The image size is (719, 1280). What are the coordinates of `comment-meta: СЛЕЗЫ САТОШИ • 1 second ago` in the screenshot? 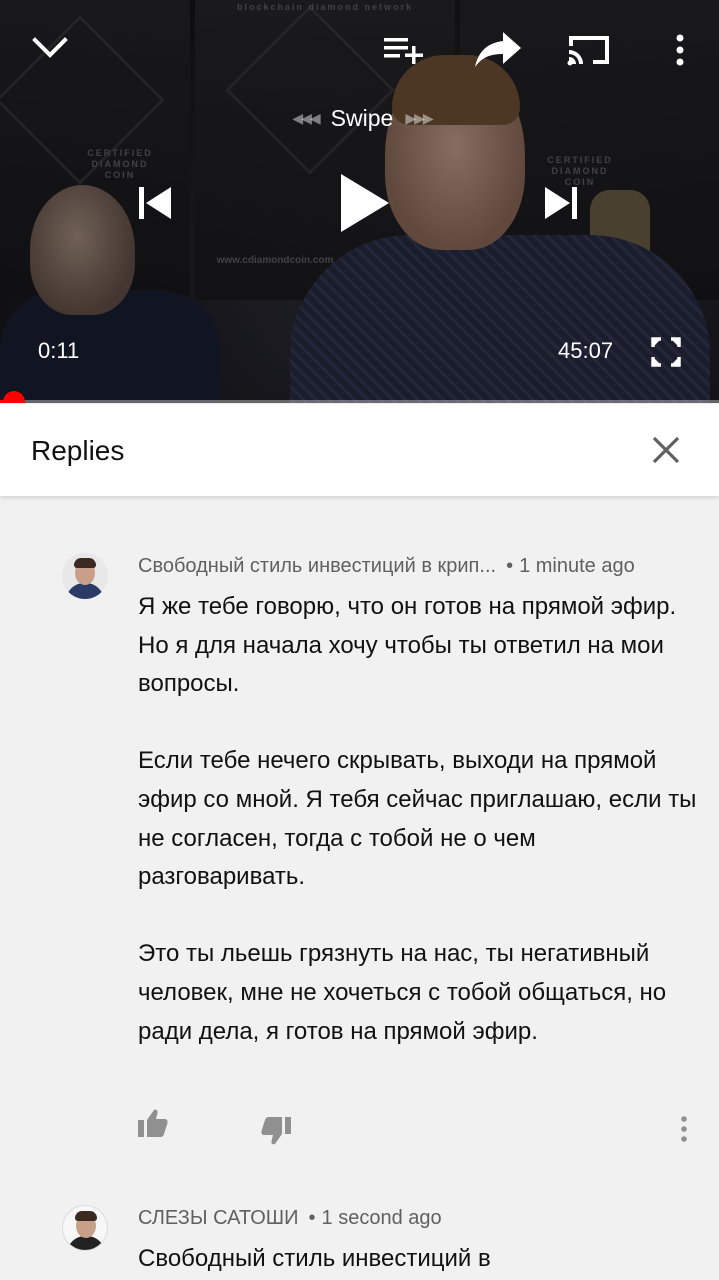 It's located at (290, 1218).